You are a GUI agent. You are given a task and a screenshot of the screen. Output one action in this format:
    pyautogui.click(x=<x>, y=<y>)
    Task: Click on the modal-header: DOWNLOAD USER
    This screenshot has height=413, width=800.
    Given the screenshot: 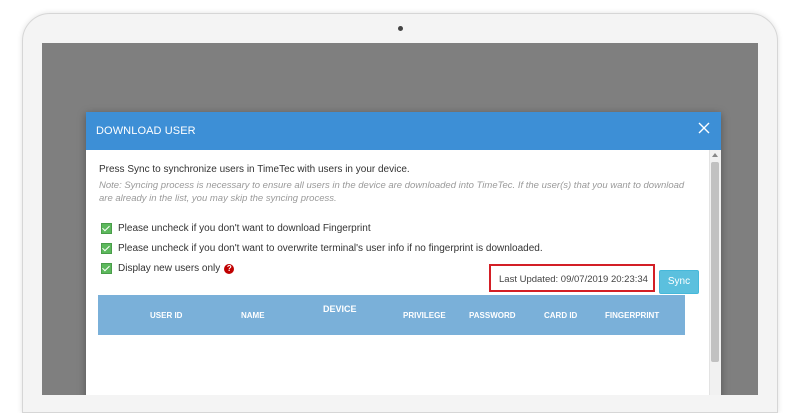 What is the action you would take?
    pyautogui.click(x=403, y=131)
    